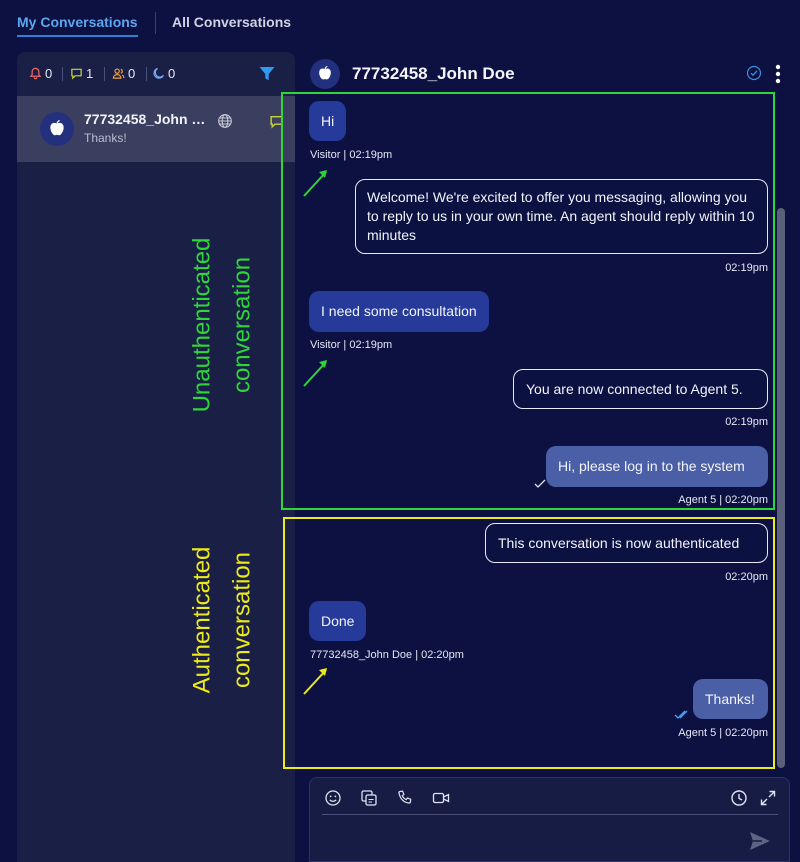  Describe the element at coordinates (267, 74) in the screenshot. I see `filter-icon` at that location.